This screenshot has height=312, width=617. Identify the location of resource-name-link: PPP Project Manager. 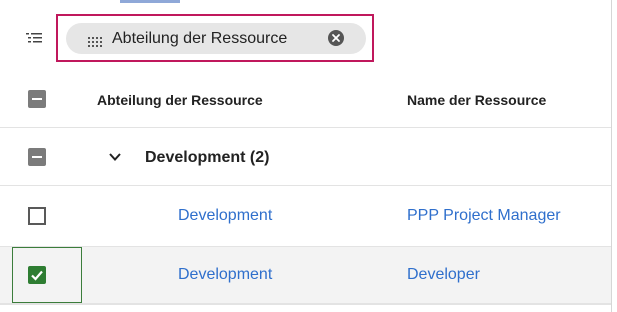
(484, 216).